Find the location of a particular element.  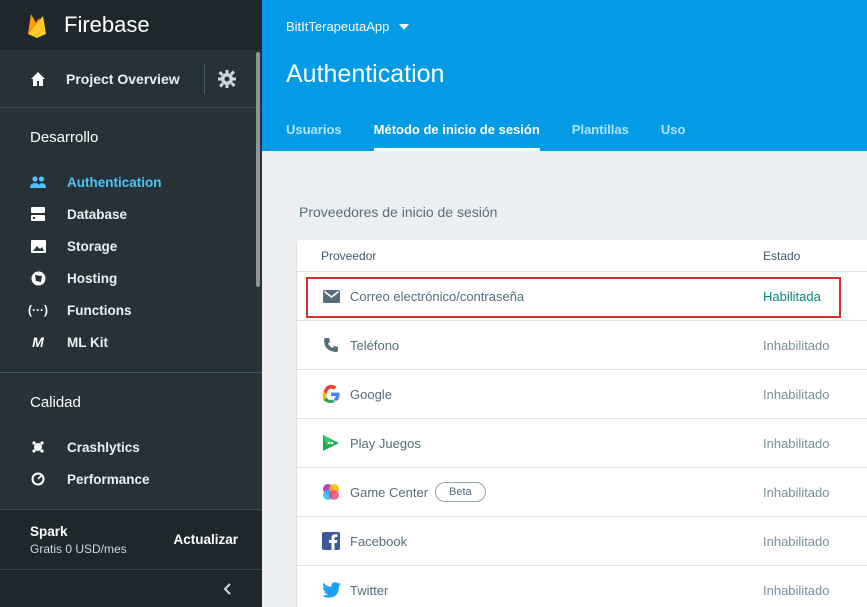

email-icon is located at coordinates (331, 296).